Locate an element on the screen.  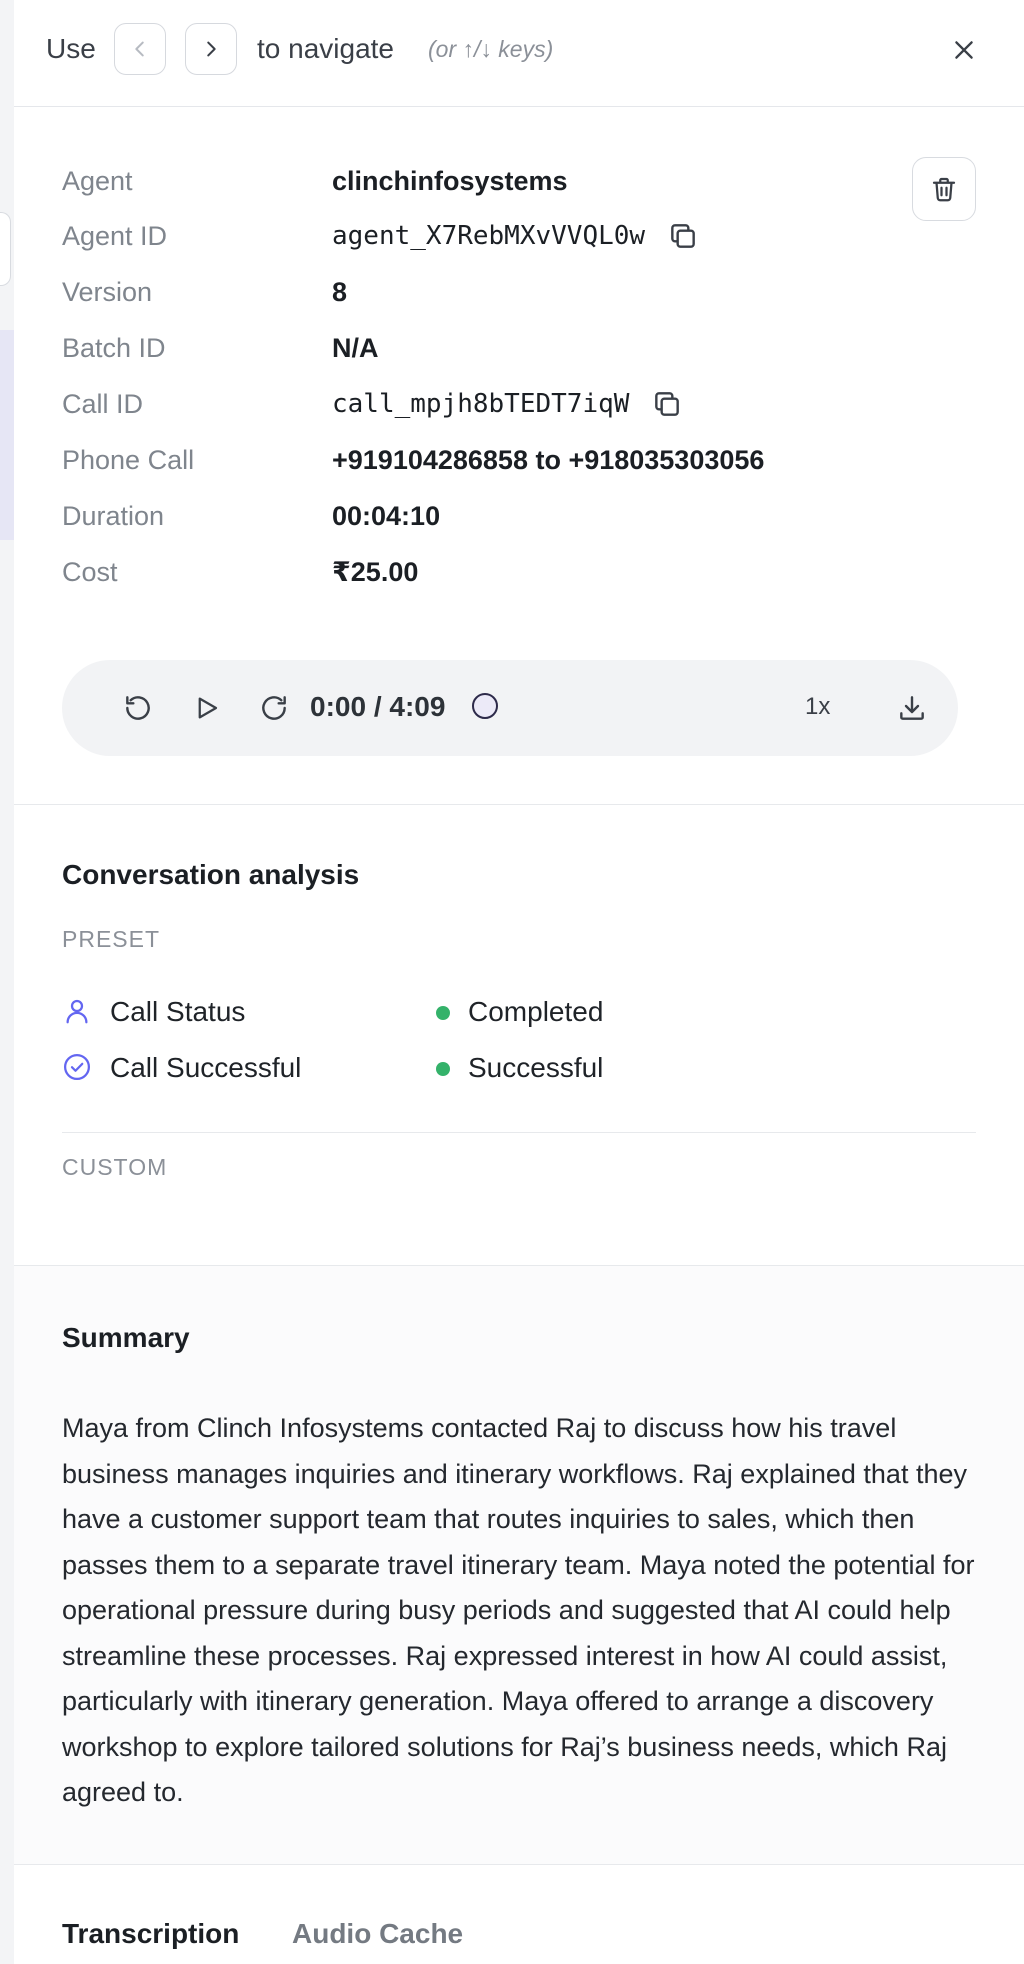
navigation-bar: Use to navigate (or ↑/↓ keys) is located at coordinates (519, 53).